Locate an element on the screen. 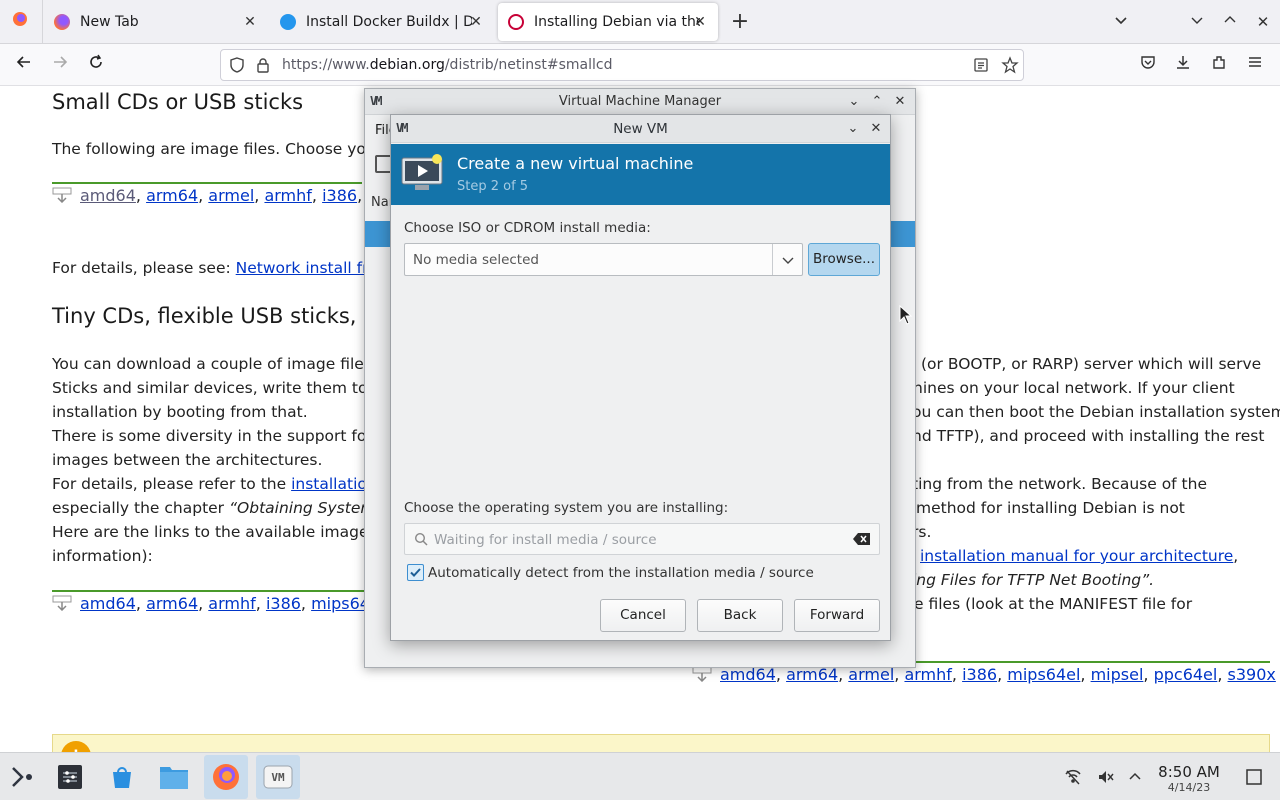  clock: 8:50 AM 4/14/23 is located at coordinates (1189, 780).